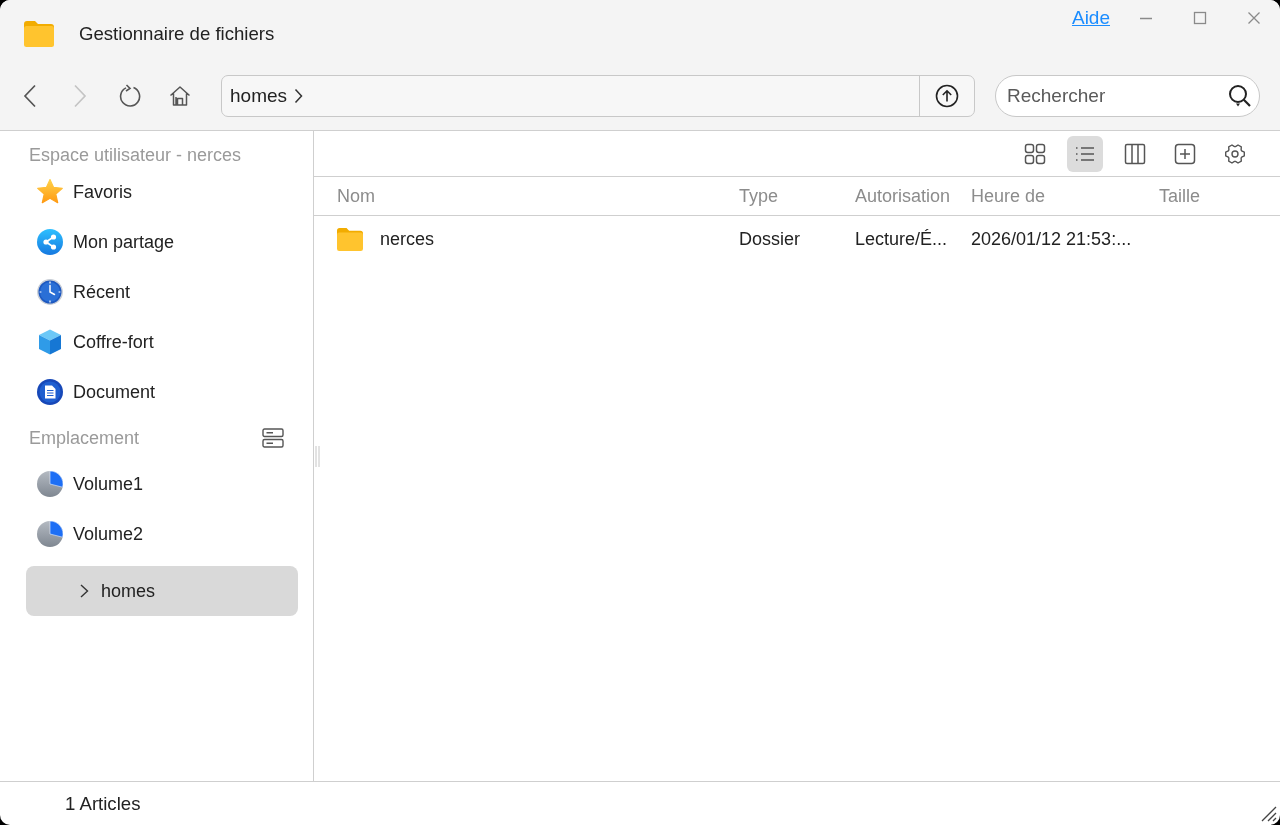 This screenshot has width=1280, height=825. I want to click on sidebar-item: homes, so click(162, 591).